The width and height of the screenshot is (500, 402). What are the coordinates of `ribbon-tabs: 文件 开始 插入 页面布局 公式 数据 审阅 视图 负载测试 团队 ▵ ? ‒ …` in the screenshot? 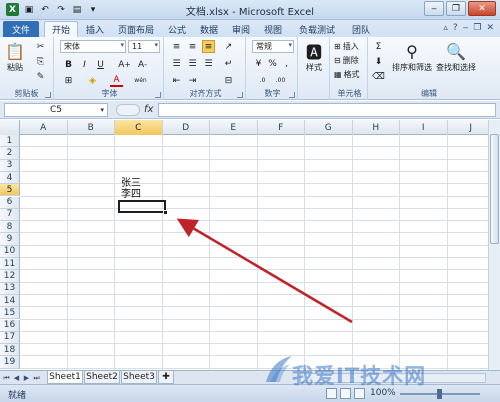 It's located at (250, 28).